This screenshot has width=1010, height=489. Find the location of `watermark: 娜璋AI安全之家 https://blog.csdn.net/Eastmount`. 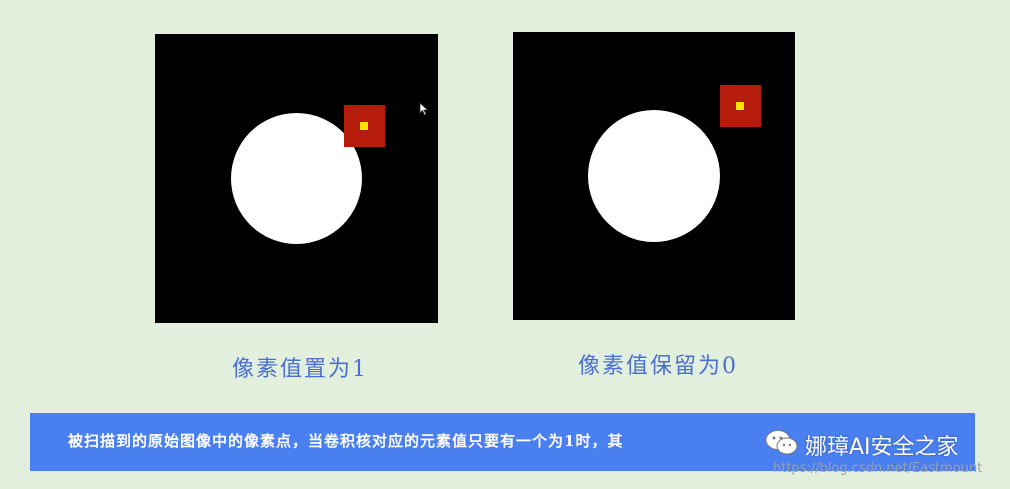

watermark: 娜璋AI安全之家 https://blog.csdn.net/Eastmount is located at coordinates (880, 455).